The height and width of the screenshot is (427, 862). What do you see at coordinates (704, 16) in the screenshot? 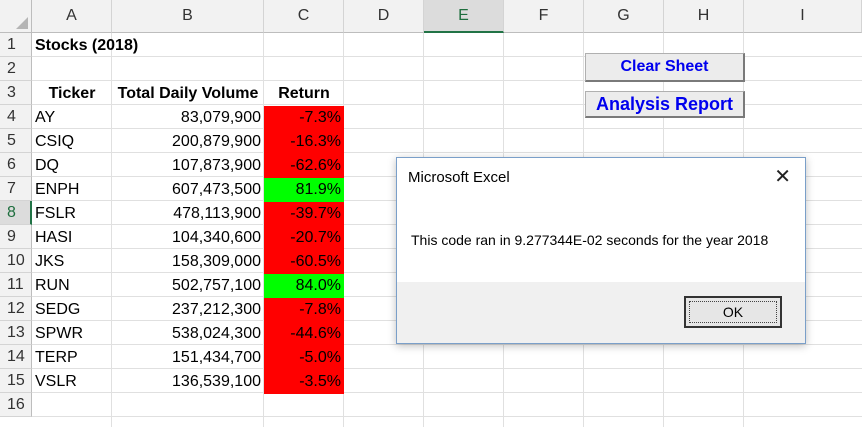
I see `column-header-h: H` at bounding box center [704, 16].